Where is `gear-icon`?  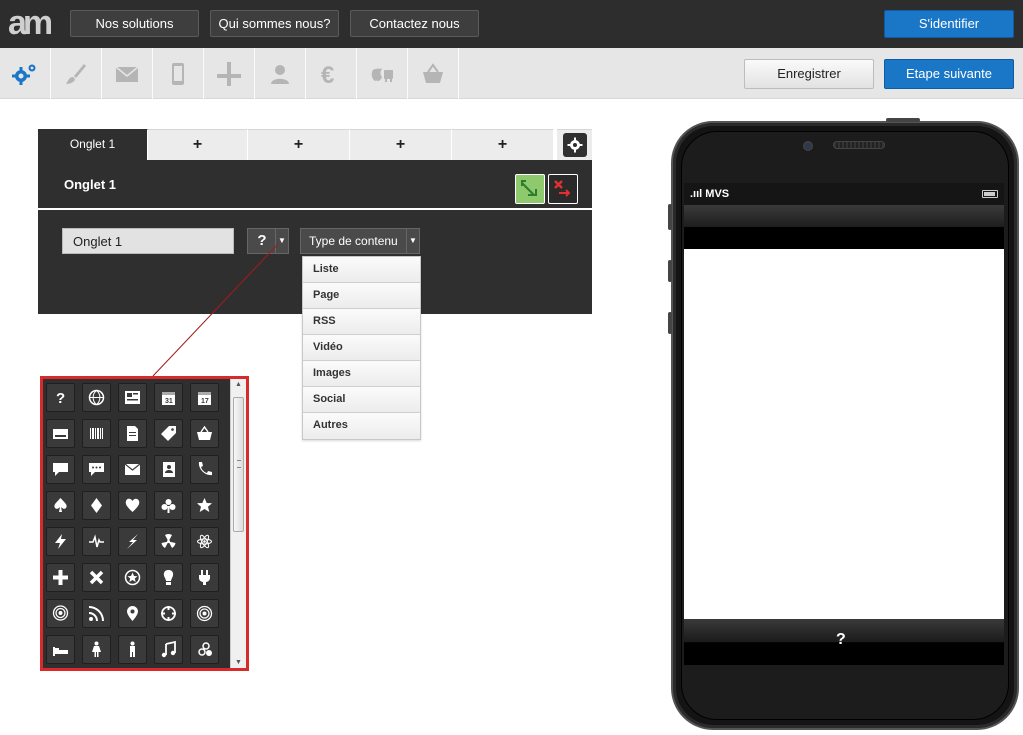
gear-icon is located at coordinates (574, 145).